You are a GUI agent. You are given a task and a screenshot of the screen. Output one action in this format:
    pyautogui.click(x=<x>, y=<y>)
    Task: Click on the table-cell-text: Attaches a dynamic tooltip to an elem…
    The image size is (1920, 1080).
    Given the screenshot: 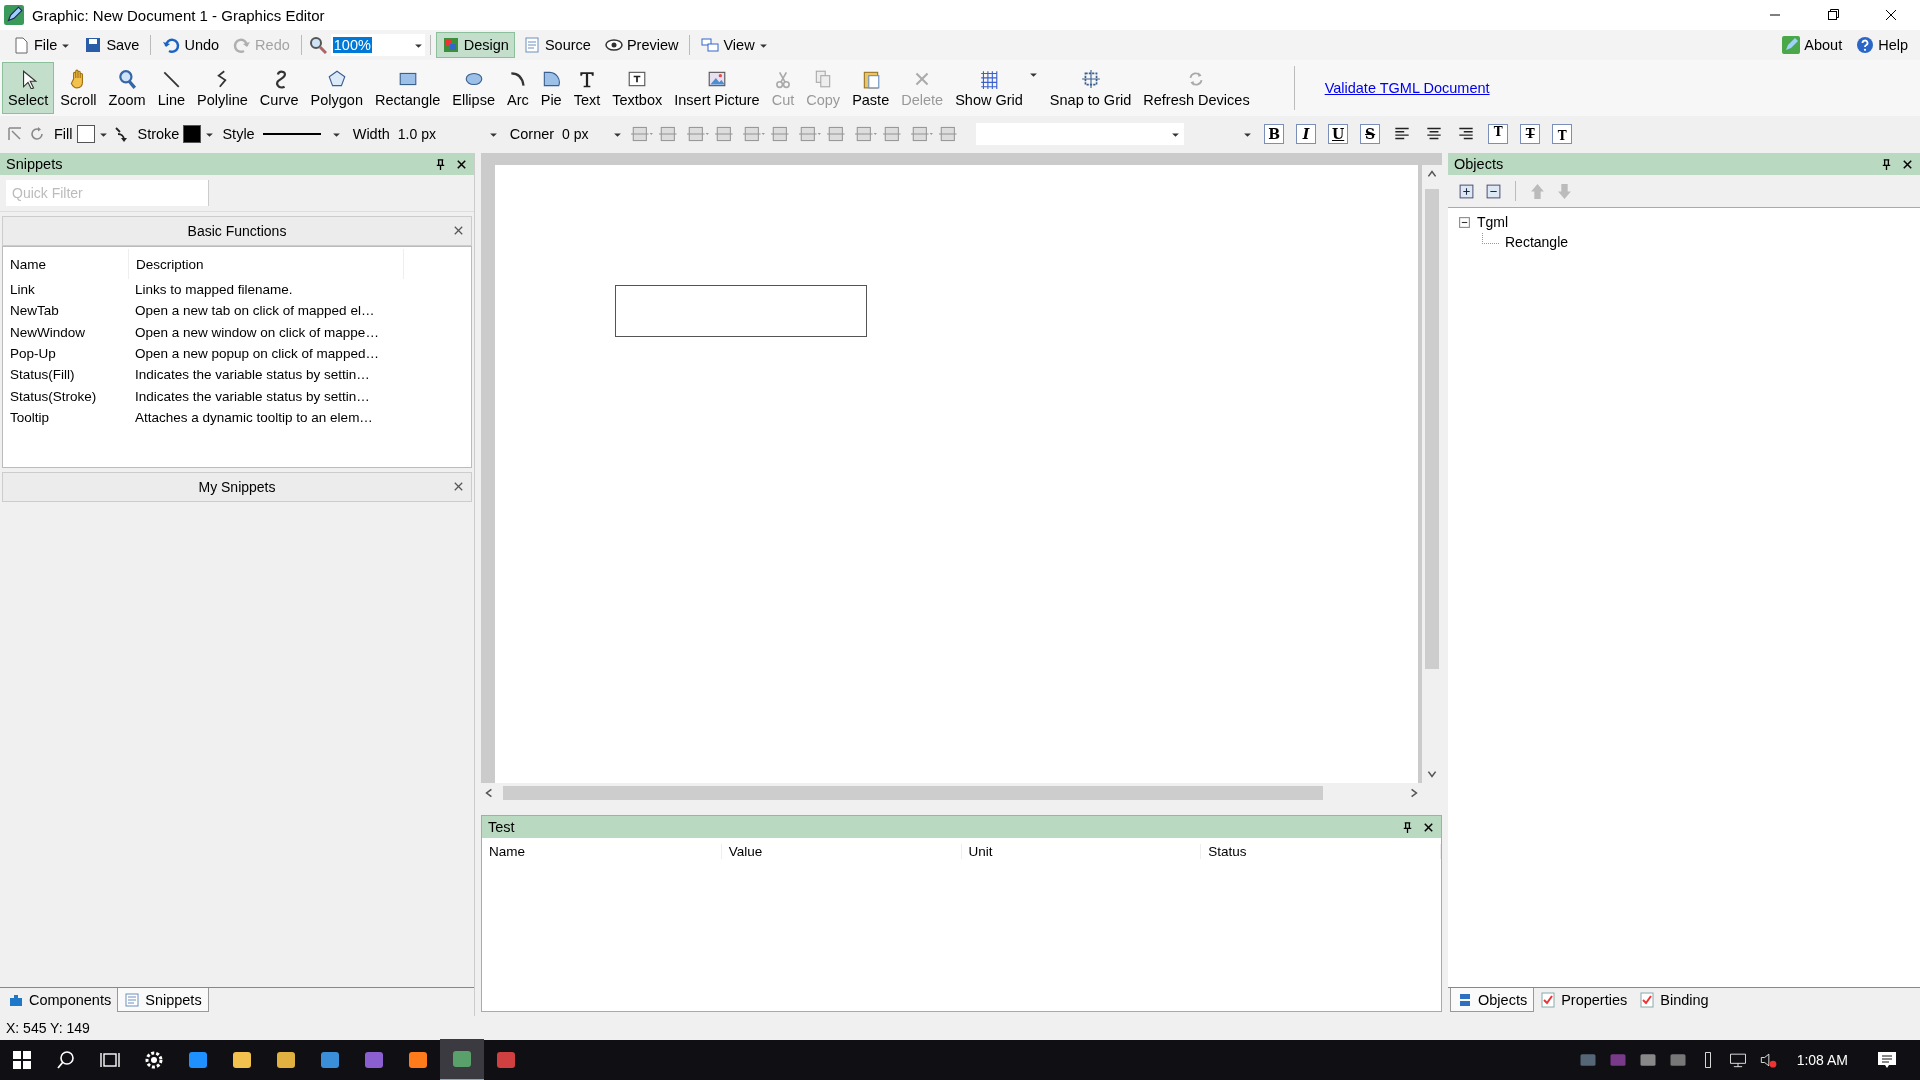 What is the action you would take?
    pyautogui.click(x=254, y=417)
    